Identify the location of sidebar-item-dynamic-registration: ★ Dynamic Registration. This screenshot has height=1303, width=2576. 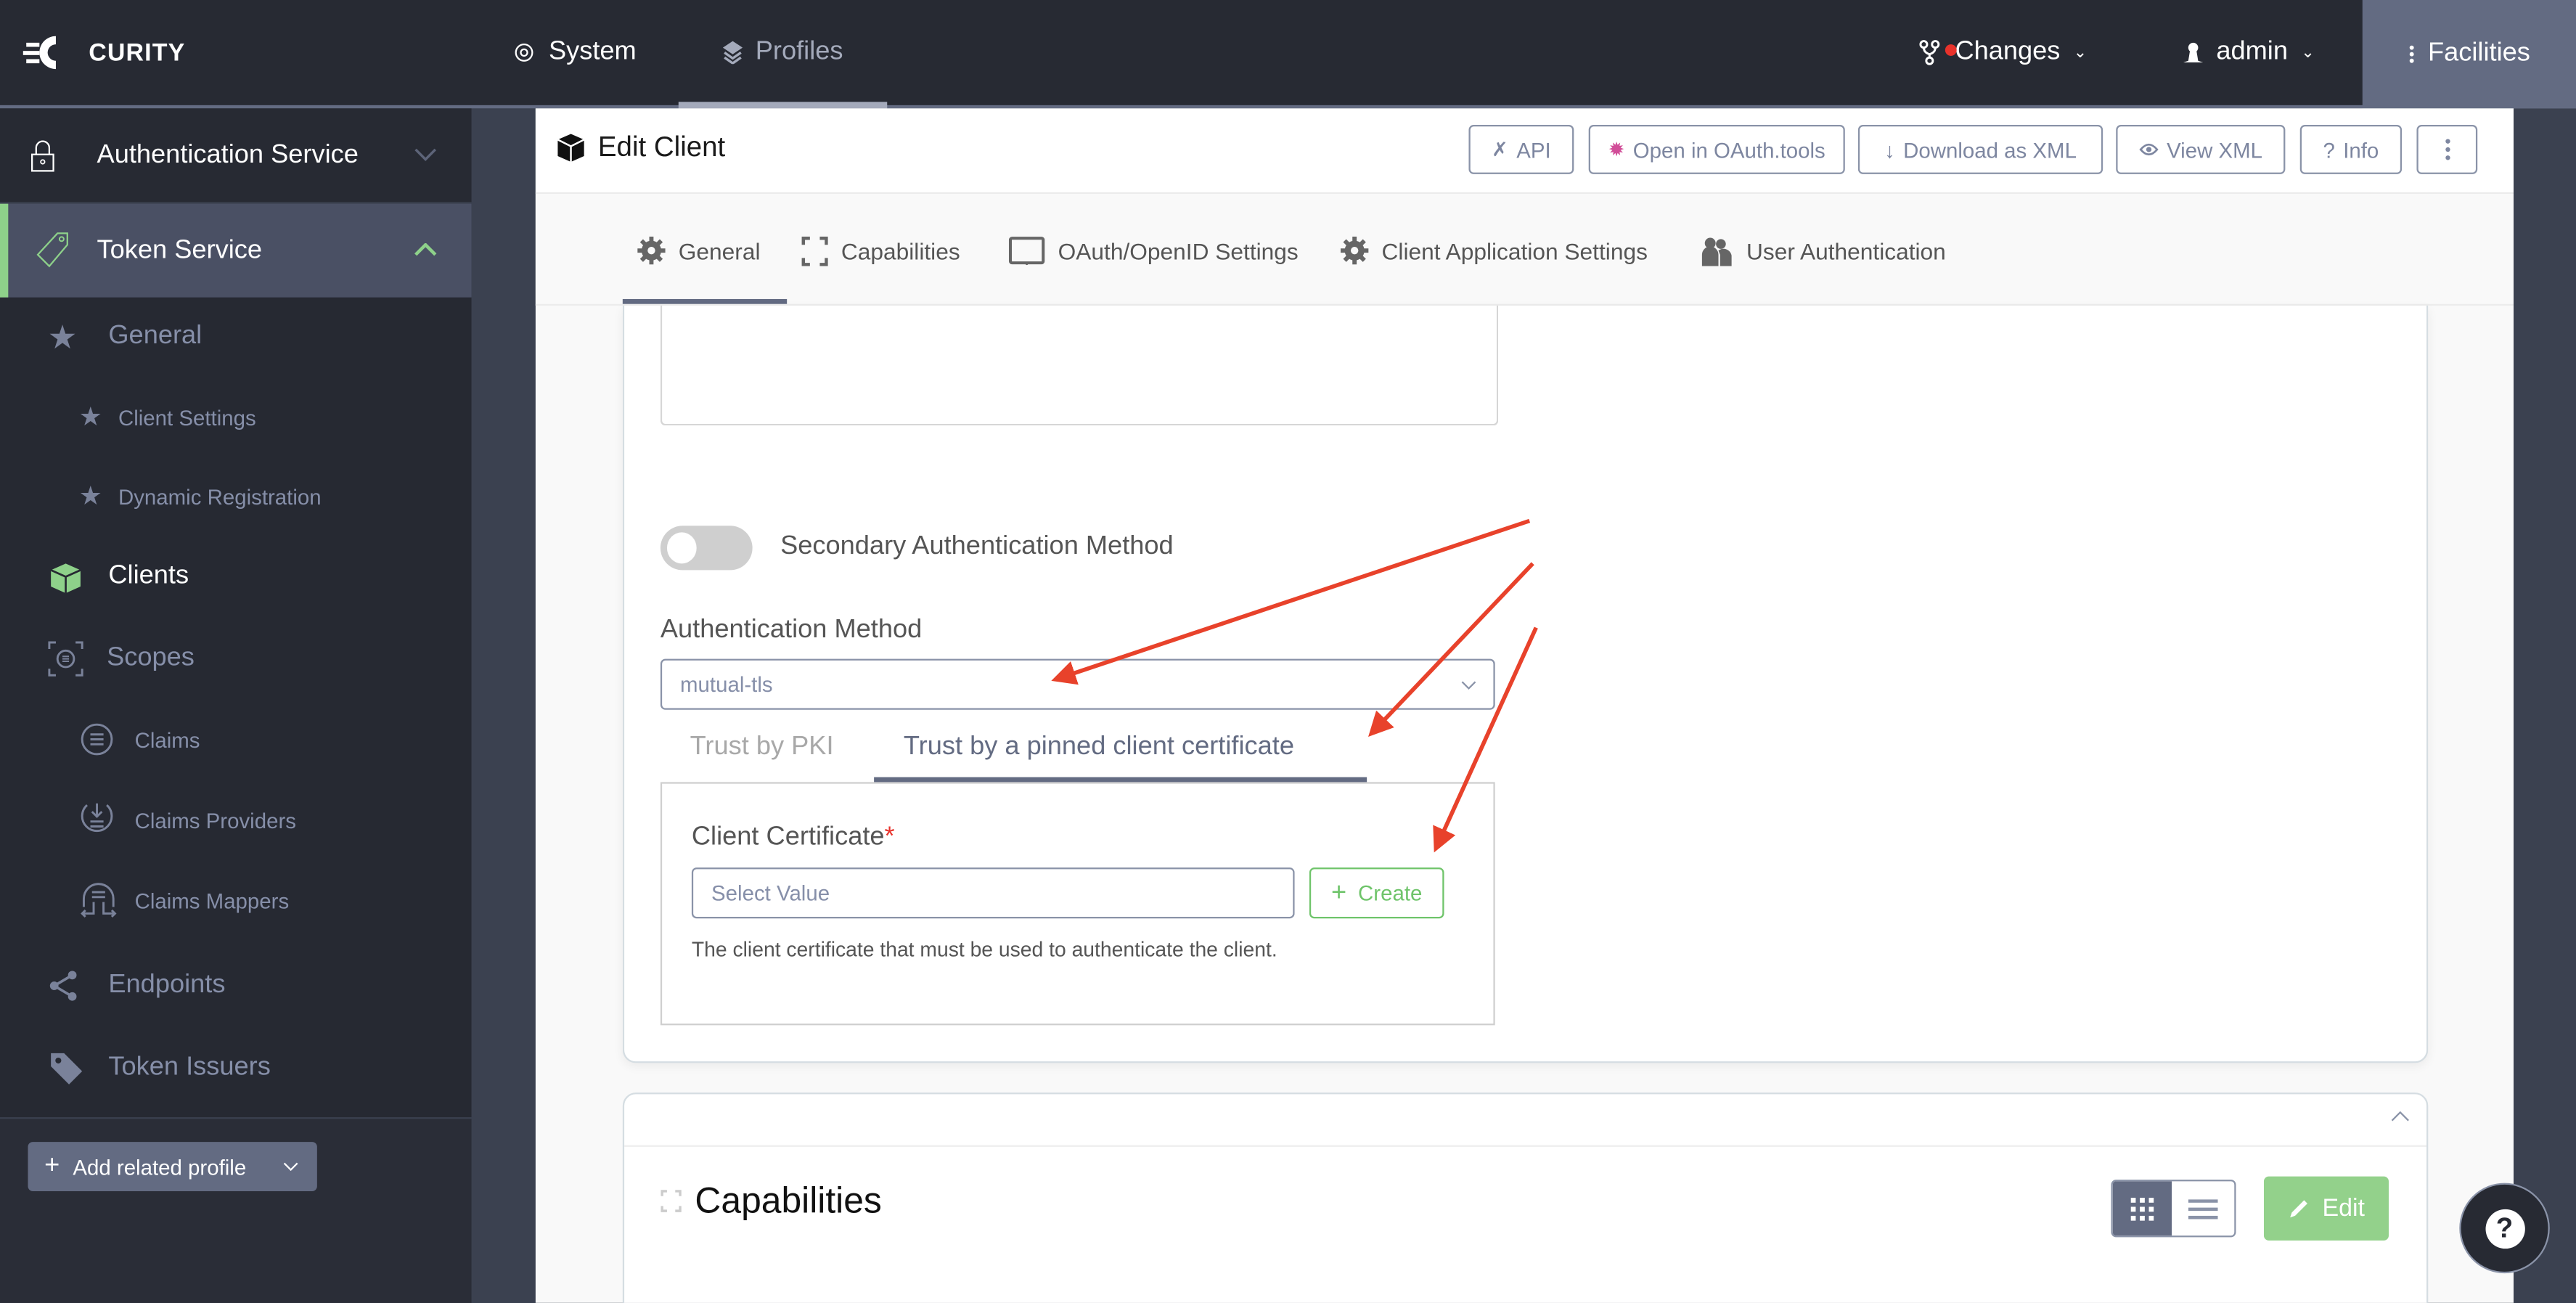
(236, 496).